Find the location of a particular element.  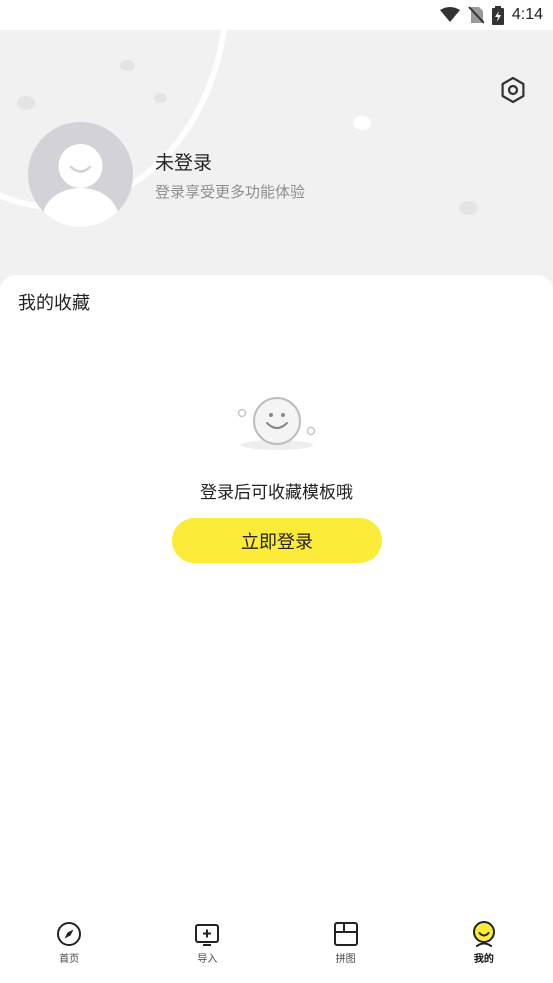

status-bar: 4:14 is located at coordinates (276, 15).